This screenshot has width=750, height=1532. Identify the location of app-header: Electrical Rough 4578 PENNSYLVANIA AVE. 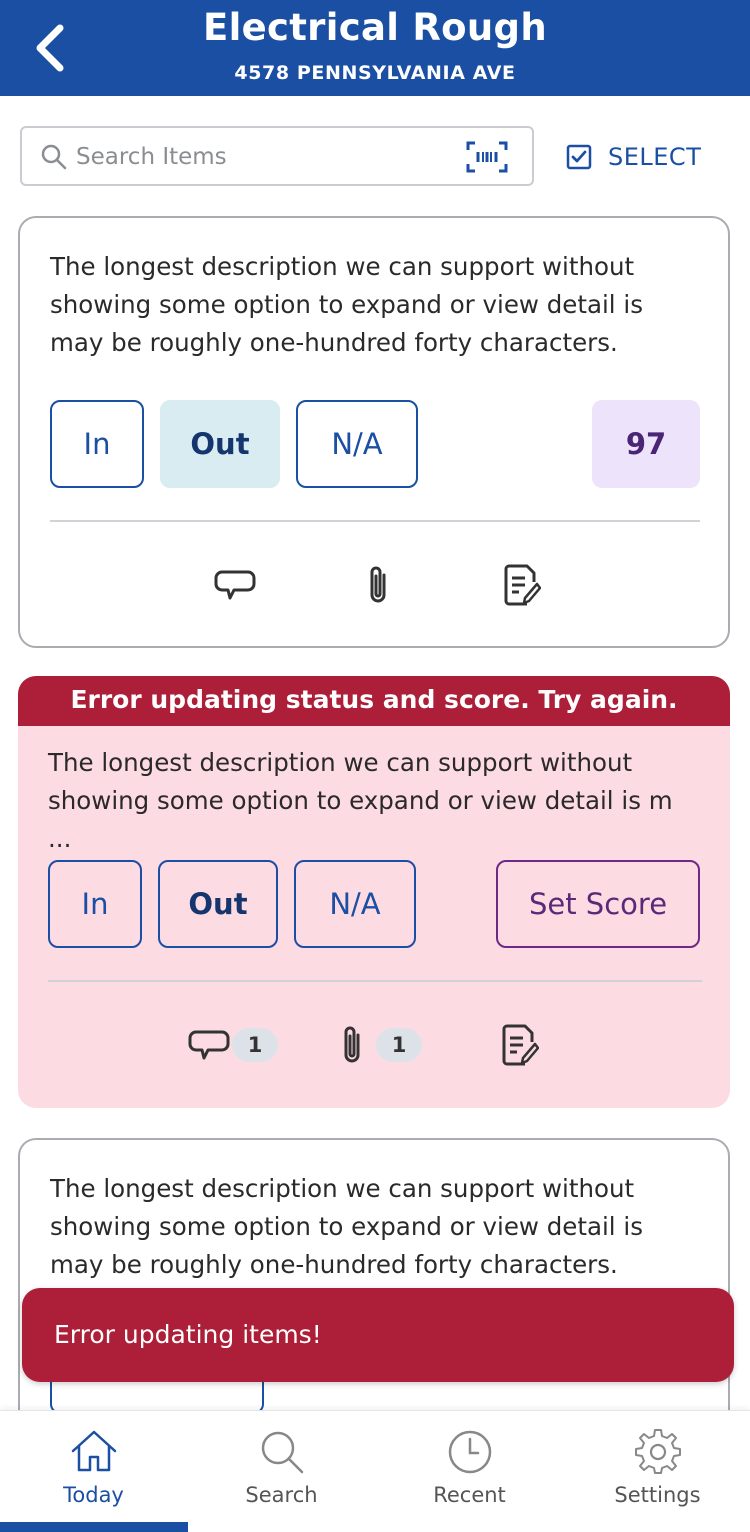
(375, 48).